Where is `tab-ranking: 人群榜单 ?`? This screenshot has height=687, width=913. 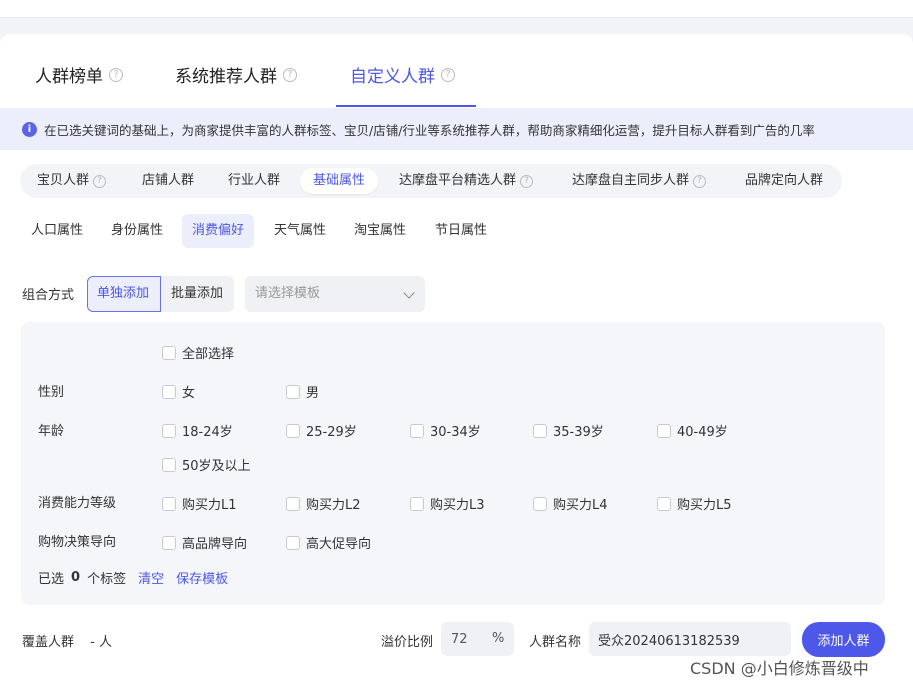
tab-ranking: 人群榜单 ? is located at coordinates (79, 74).